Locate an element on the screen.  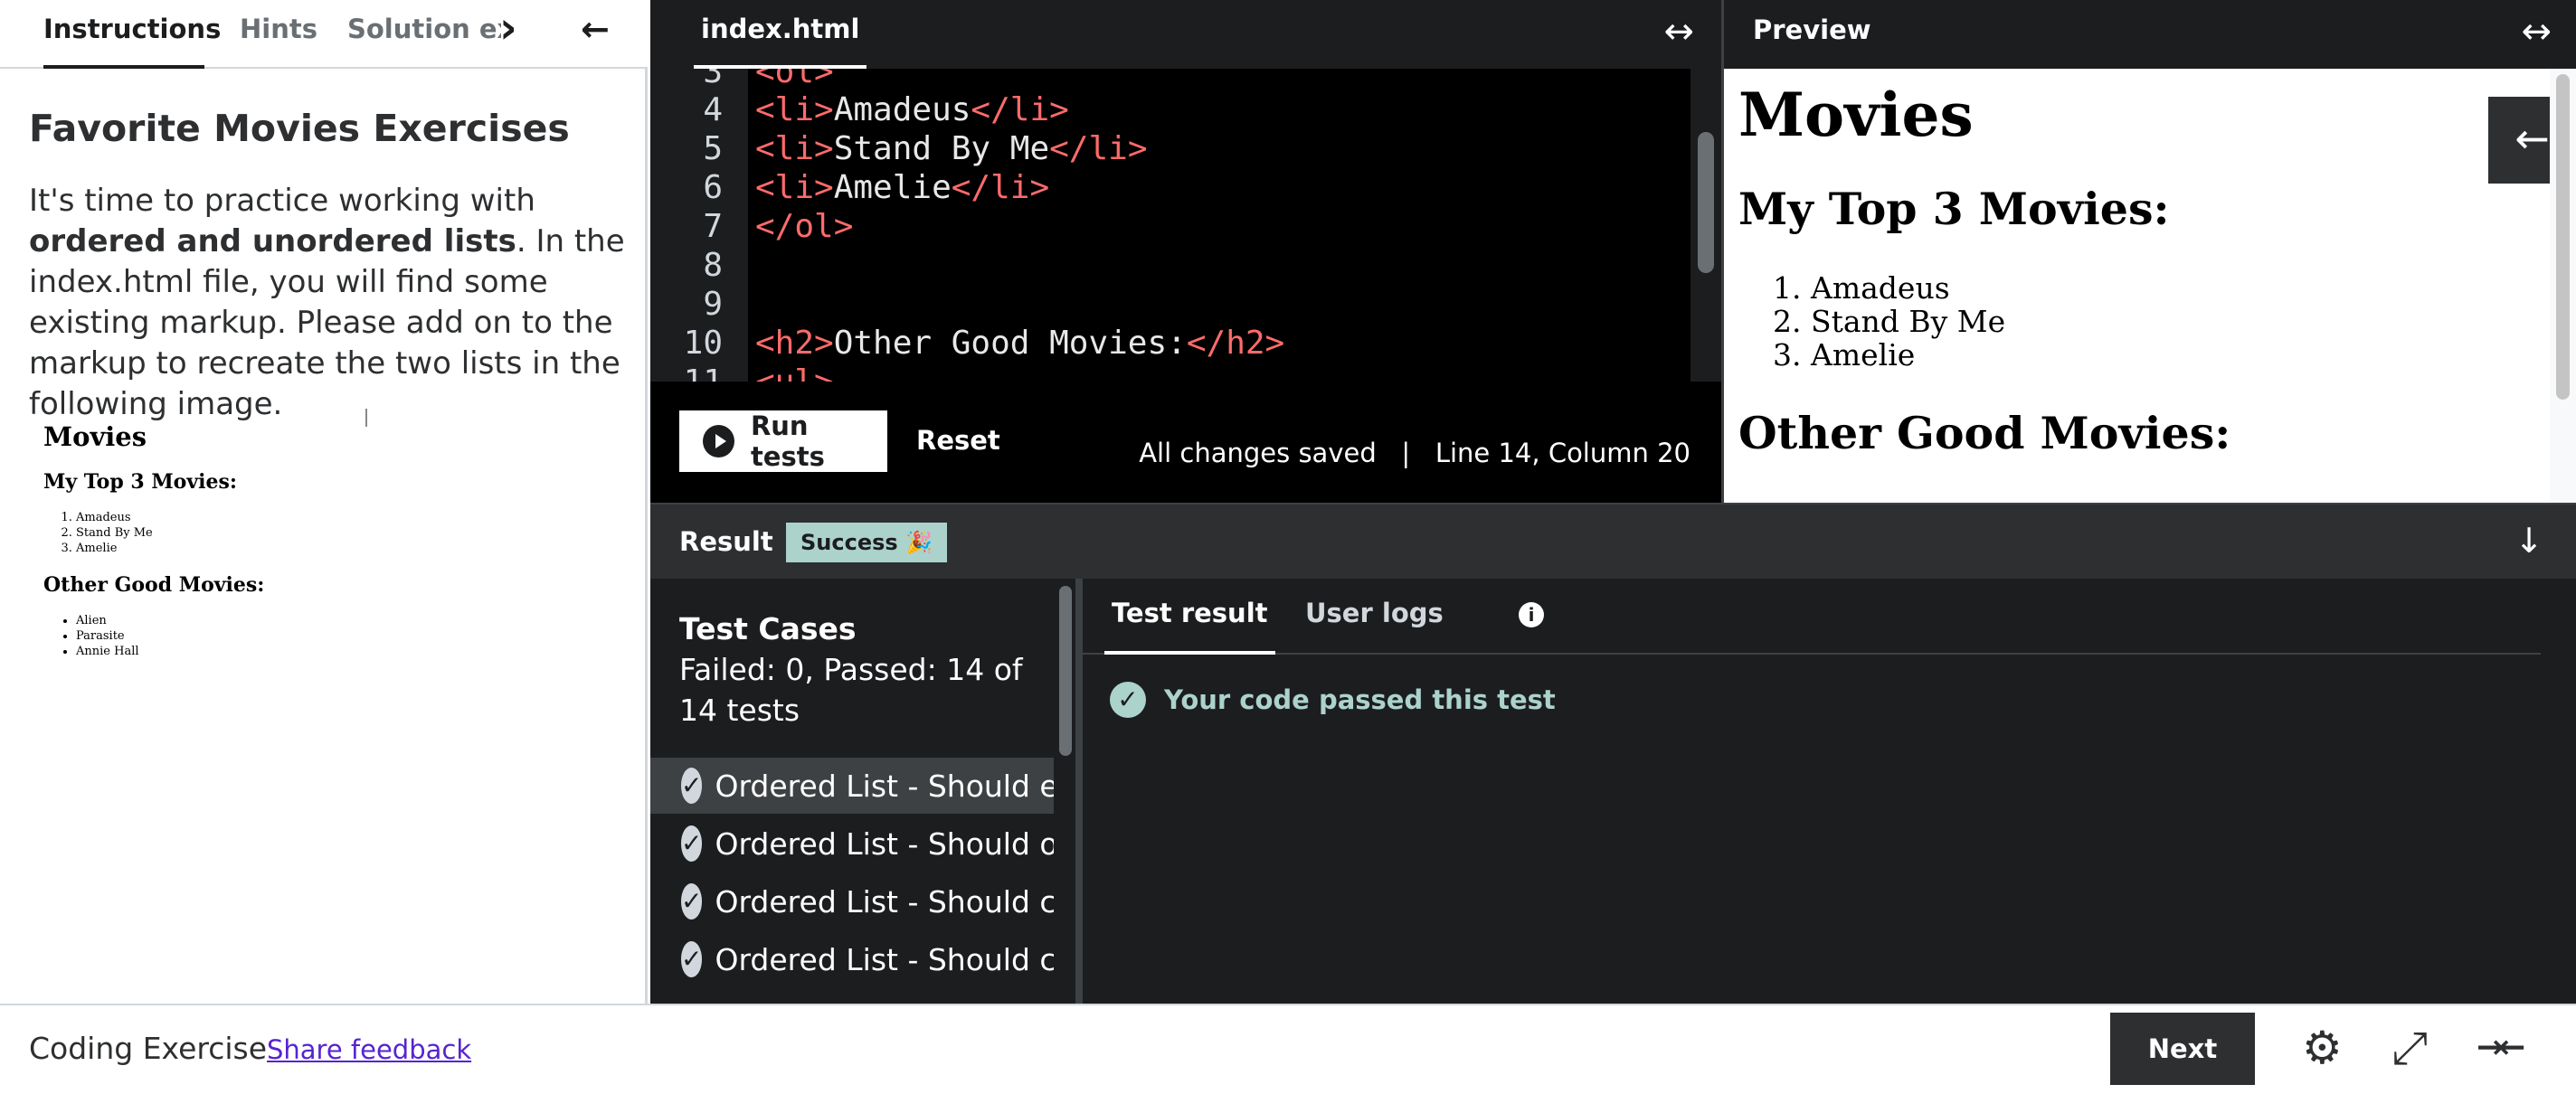
editor-scrollbar-thumb is located at coordinates (1706, 202).